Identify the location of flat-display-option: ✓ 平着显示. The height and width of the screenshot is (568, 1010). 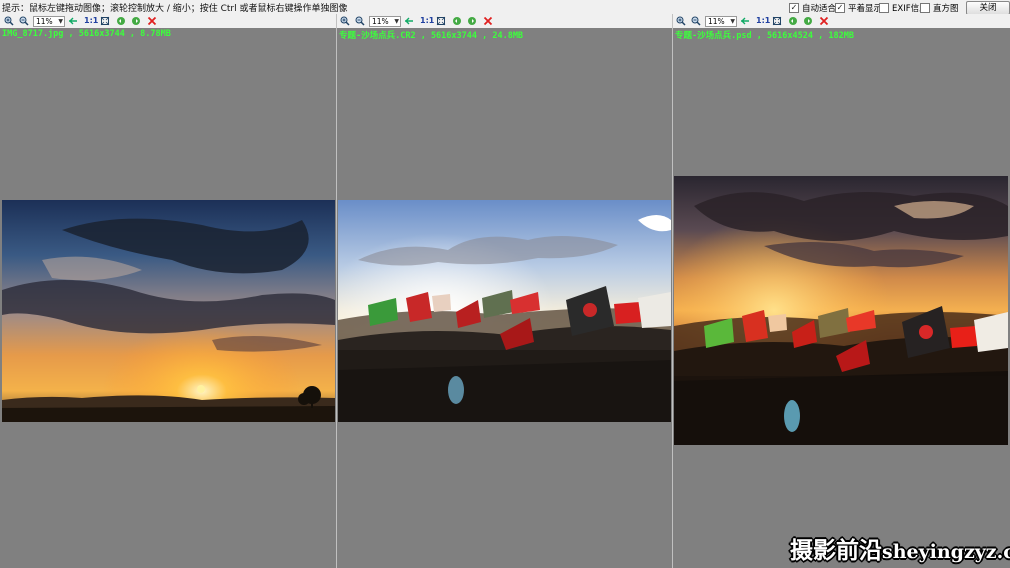
(858, 8).